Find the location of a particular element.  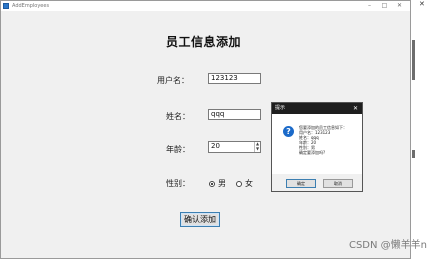

name-label: 姓名： is located at coordinates (178, 116).